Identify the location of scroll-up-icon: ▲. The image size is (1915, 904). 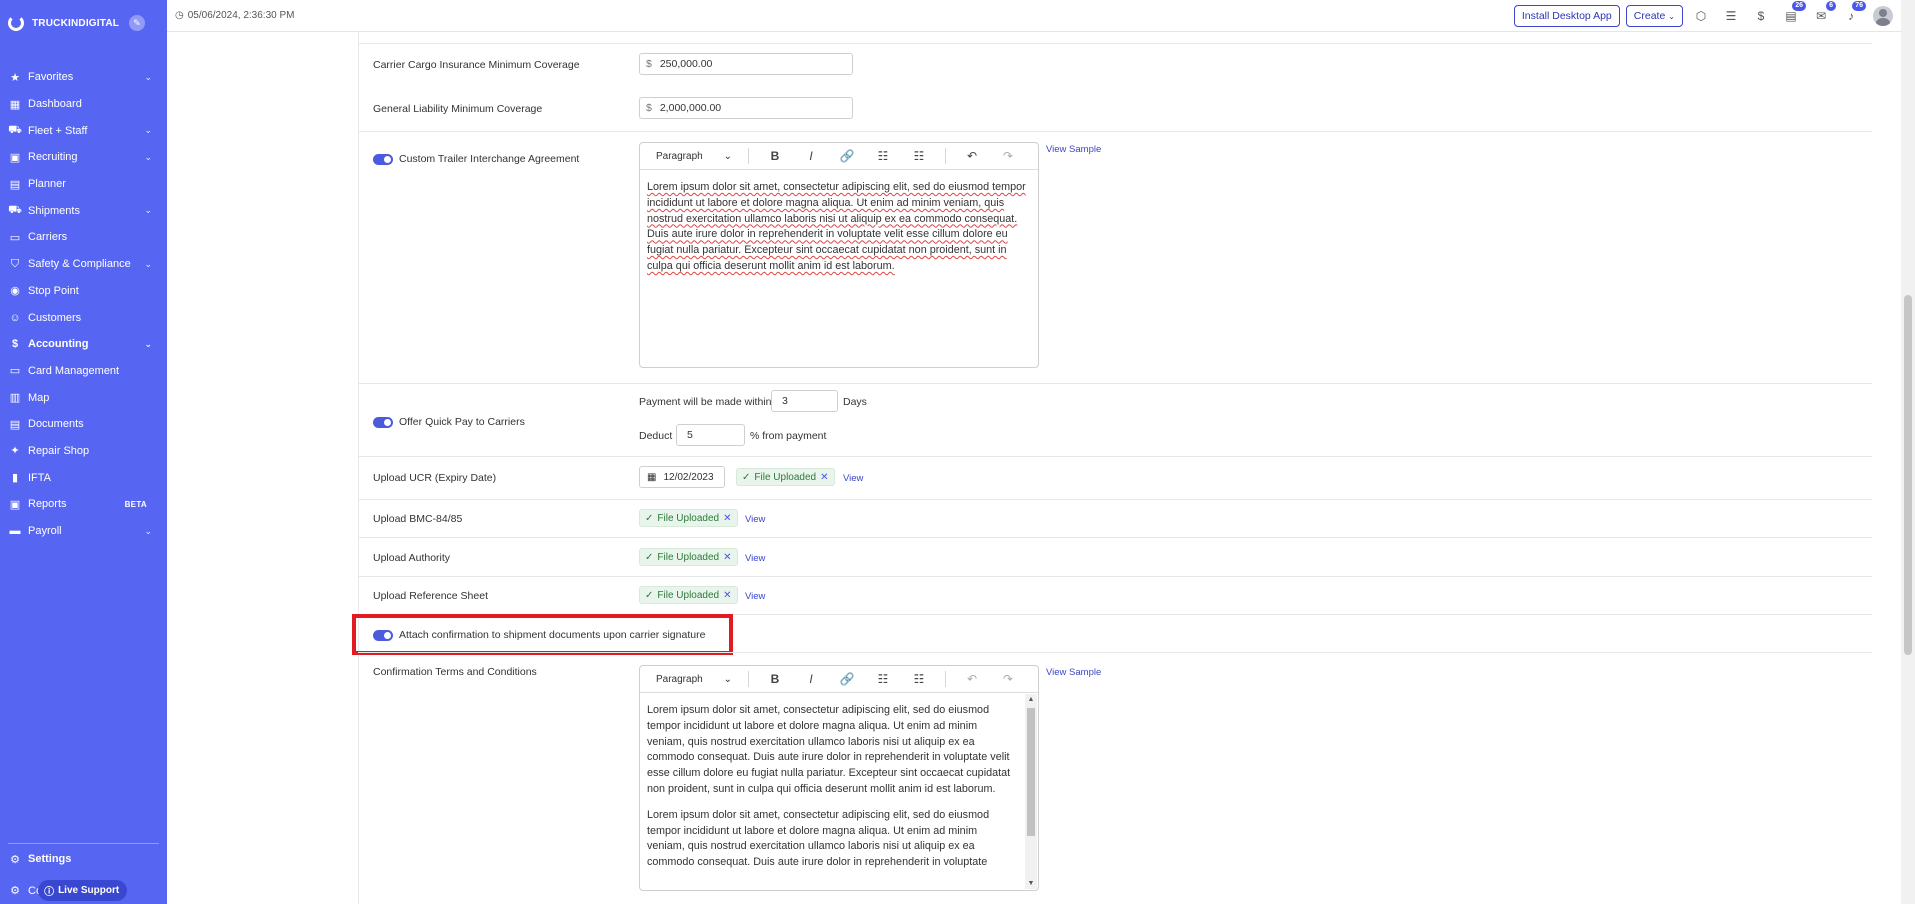
(1031, 699).